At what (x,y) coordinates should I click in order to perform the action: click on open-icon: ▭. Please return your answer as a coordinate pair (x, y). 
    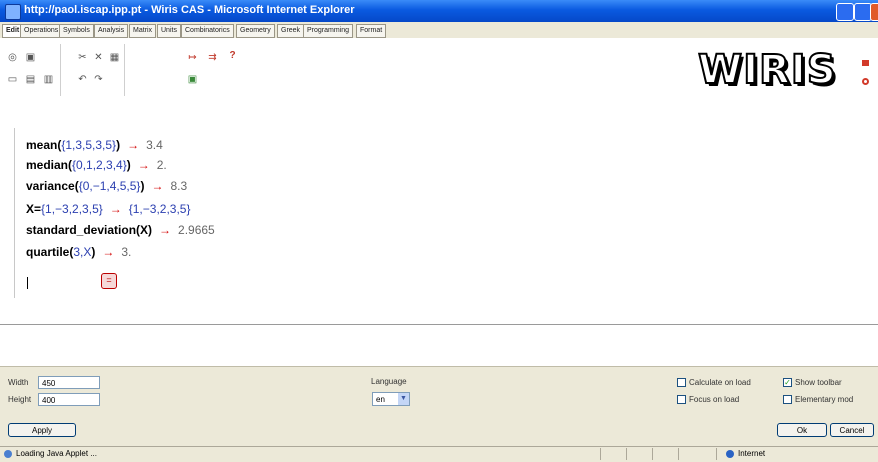
    Looking at the image, I should click on (12, 80).